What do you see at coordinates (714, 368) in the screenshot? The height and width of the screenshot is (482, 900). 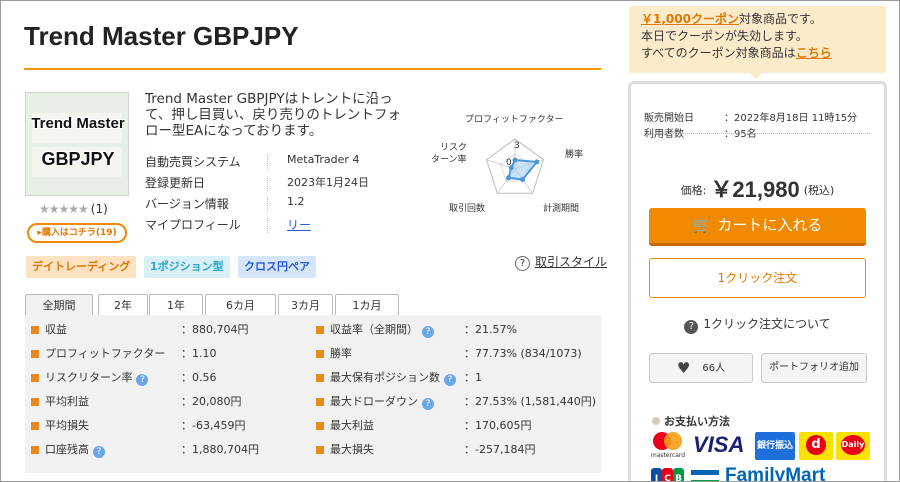 I see `favorite-count: 66人` at bounding box center [714, 368].